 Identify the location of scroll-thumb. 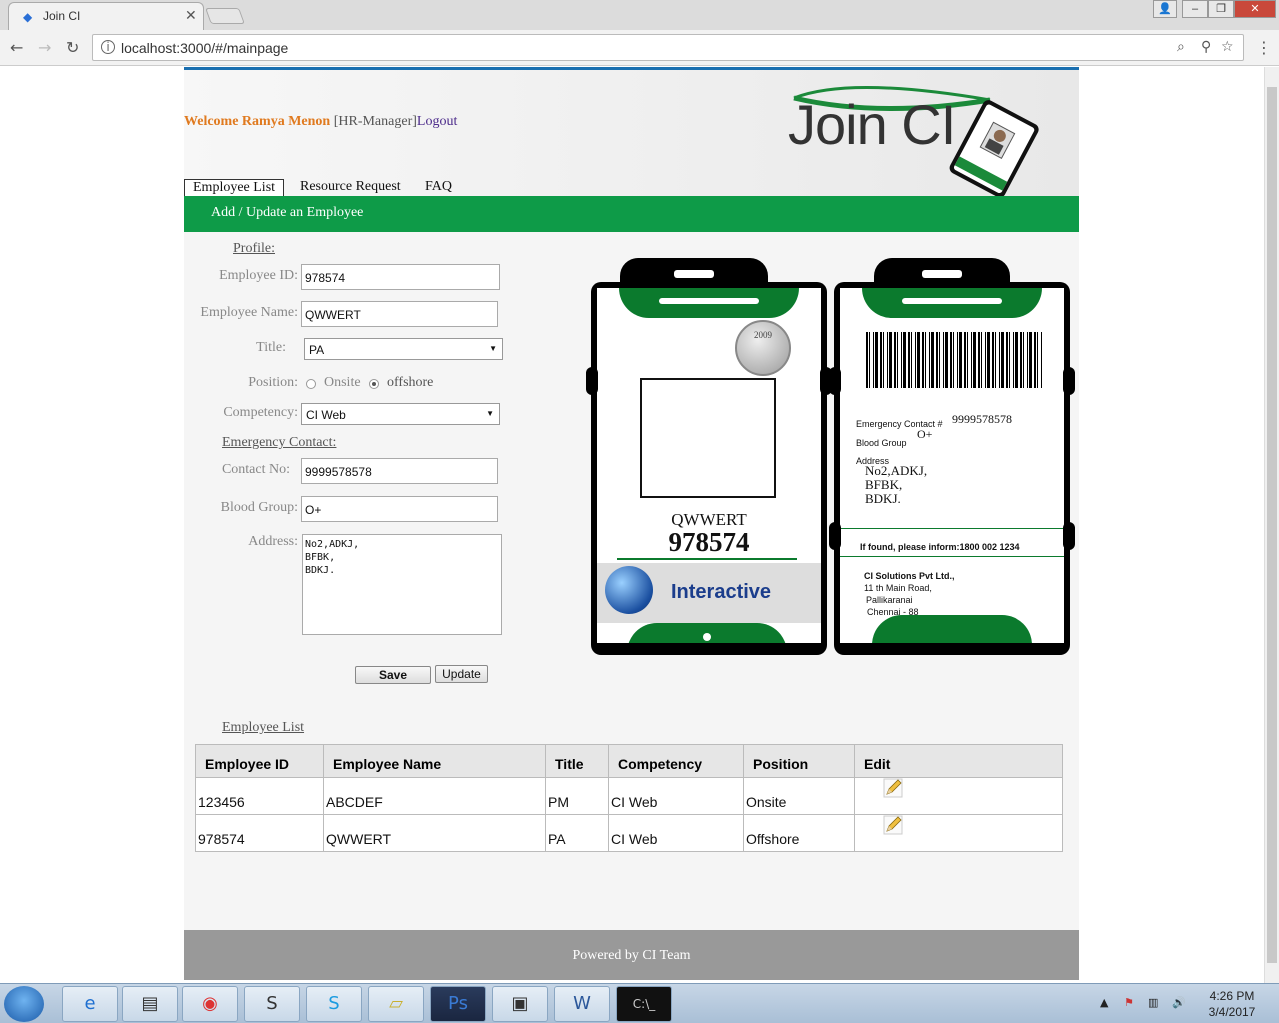
(1272, 525).